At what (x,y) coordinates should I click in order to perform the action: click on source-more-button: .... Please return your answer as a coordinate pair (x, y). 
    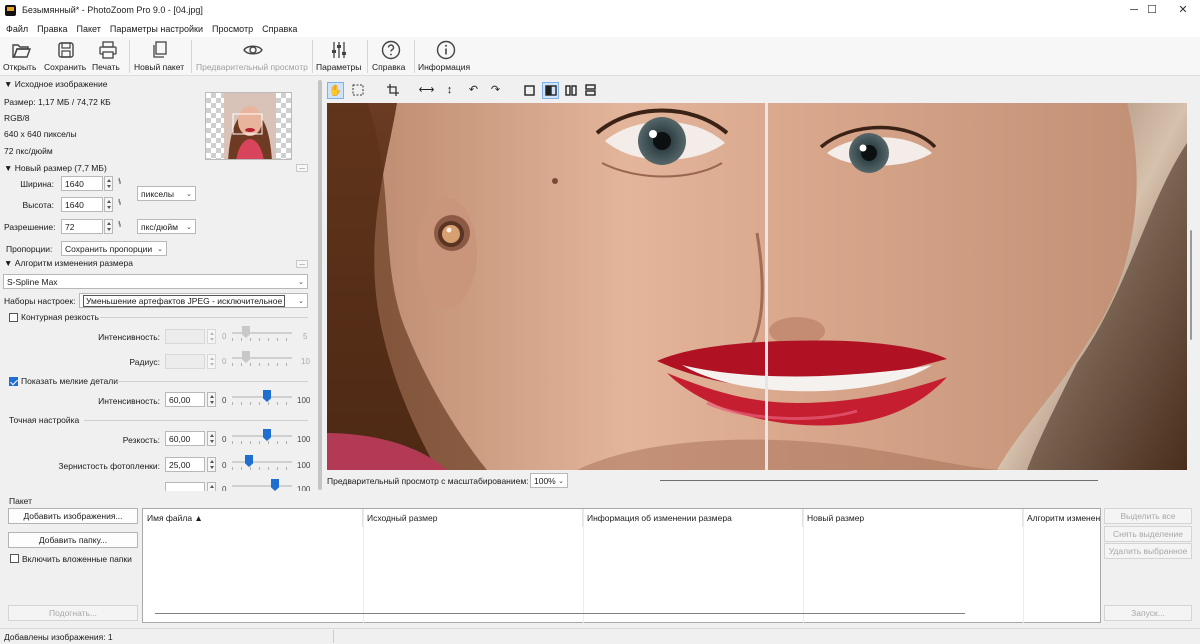
    Looking at the image, I should click on (302, 168).